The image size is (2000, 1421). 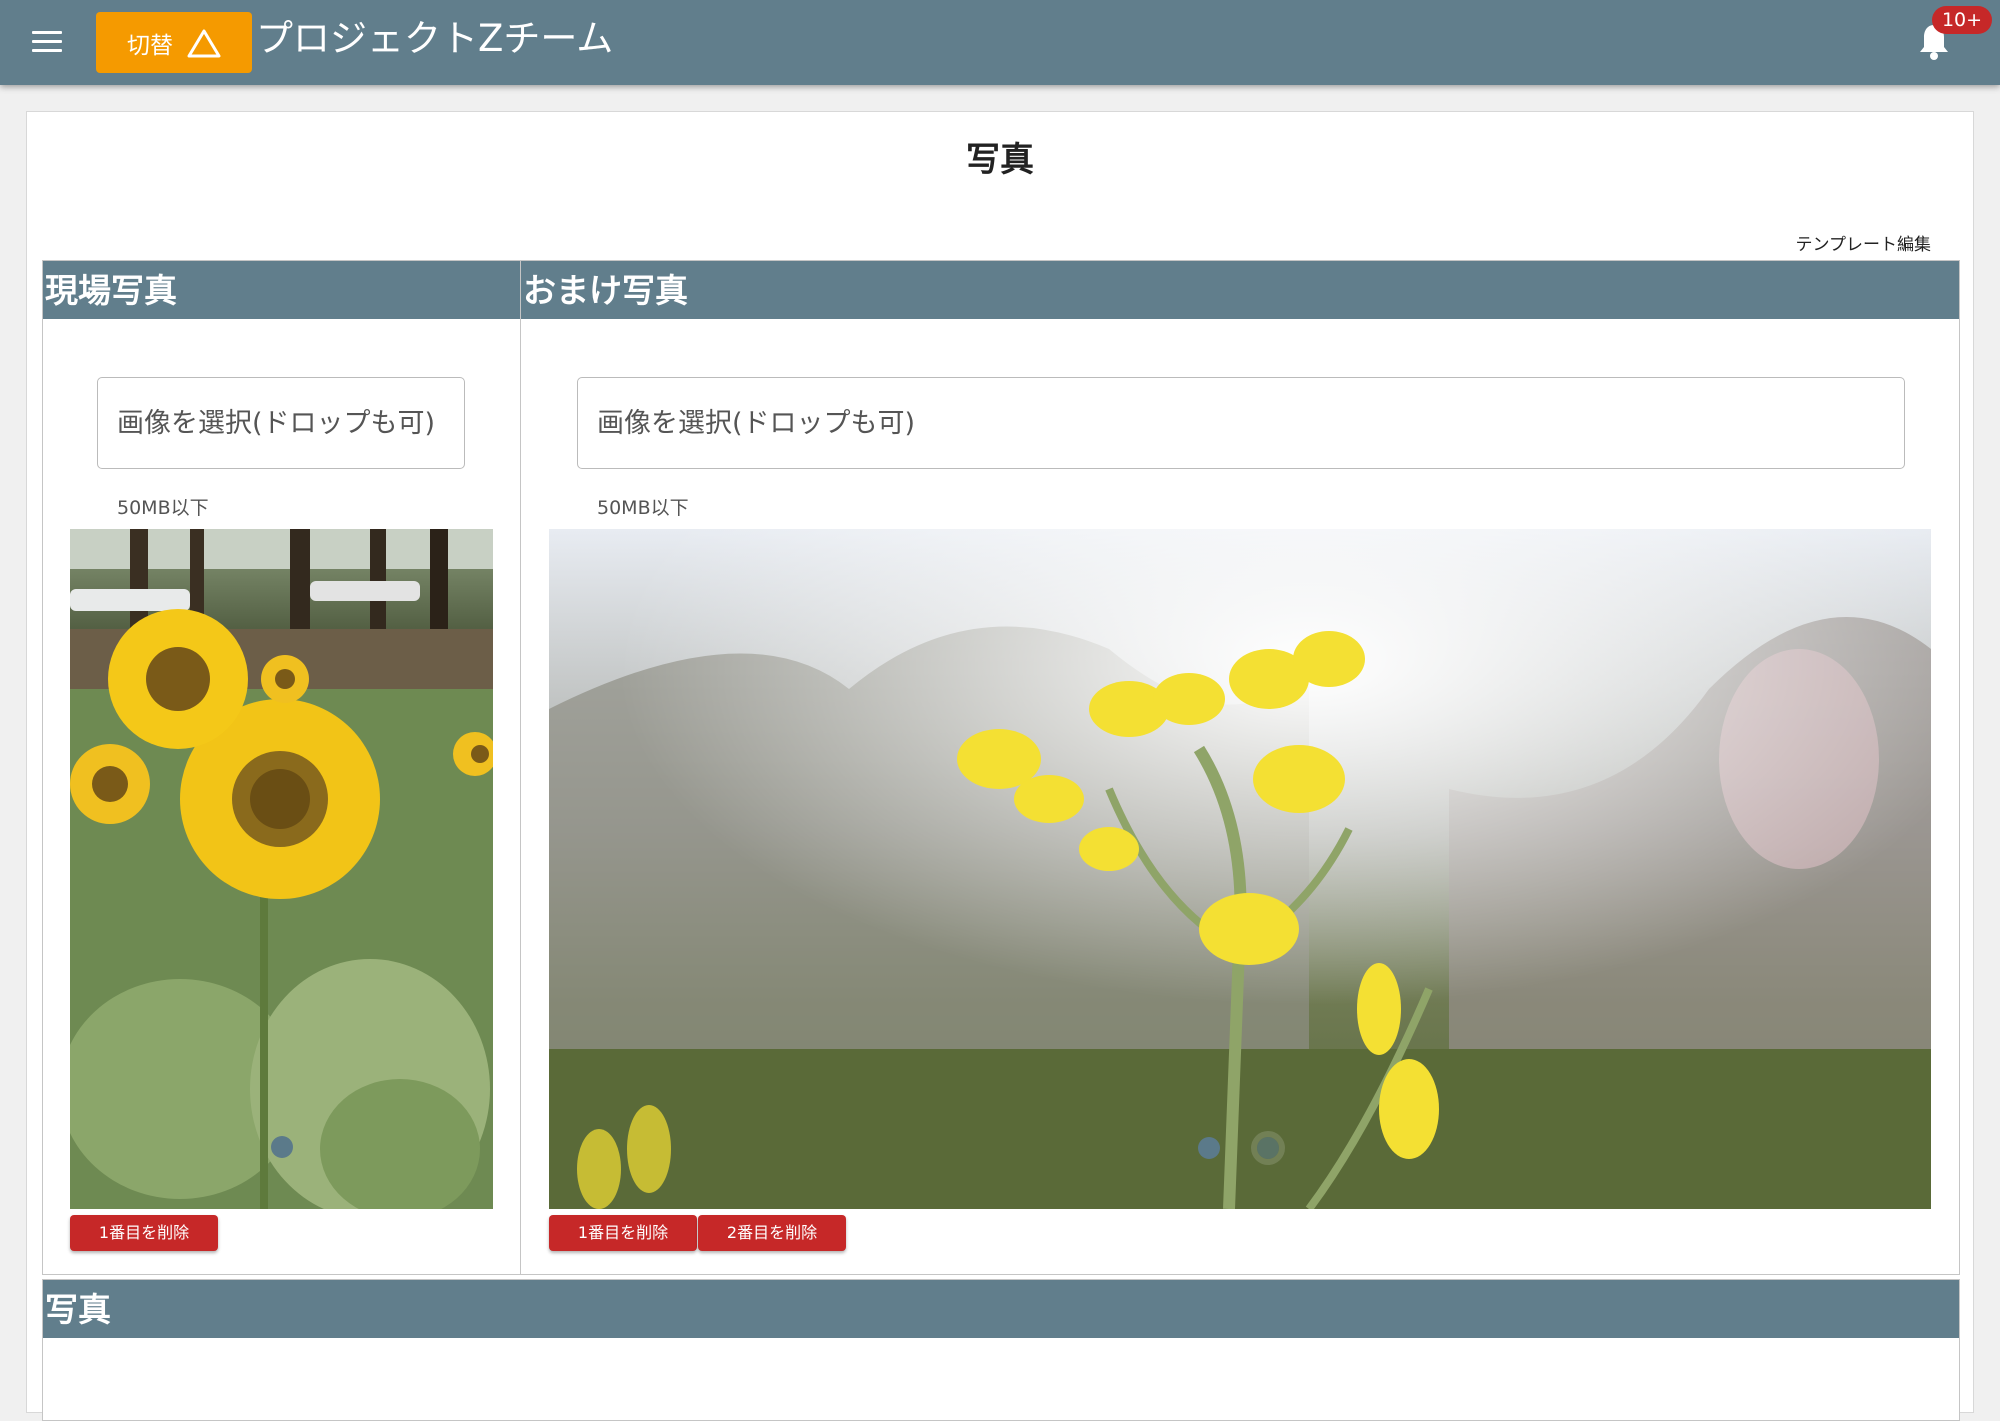 I want to click on notification-badge: 10+, so click(x=1962, y=20).